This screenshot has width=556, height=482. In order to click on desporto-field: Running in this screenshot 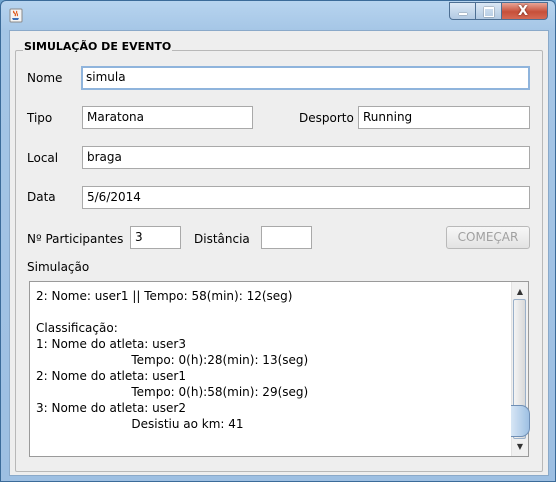, I will do `click(444, 117)`.